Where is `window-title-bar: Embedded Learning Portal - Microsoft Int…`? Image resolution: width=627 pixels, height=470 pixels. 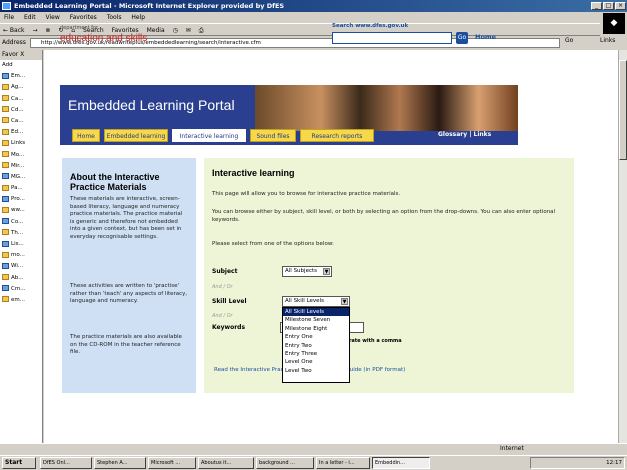 window-title-bar: Embedded Learning Portal - Microsoft Int… is located at coordinates (313, 6).